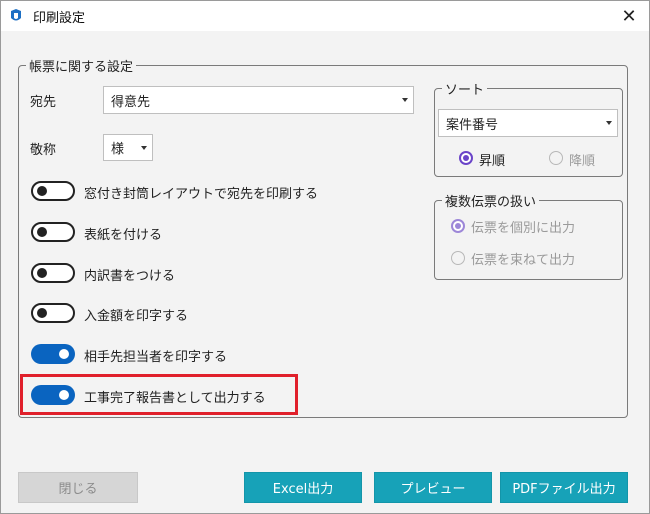 This screenshot has width=650, height=514. What do you see at coordinates (43, 150) in the screenshot?
I see `honorific-label: 敬称` at bounding box center [43, 150].